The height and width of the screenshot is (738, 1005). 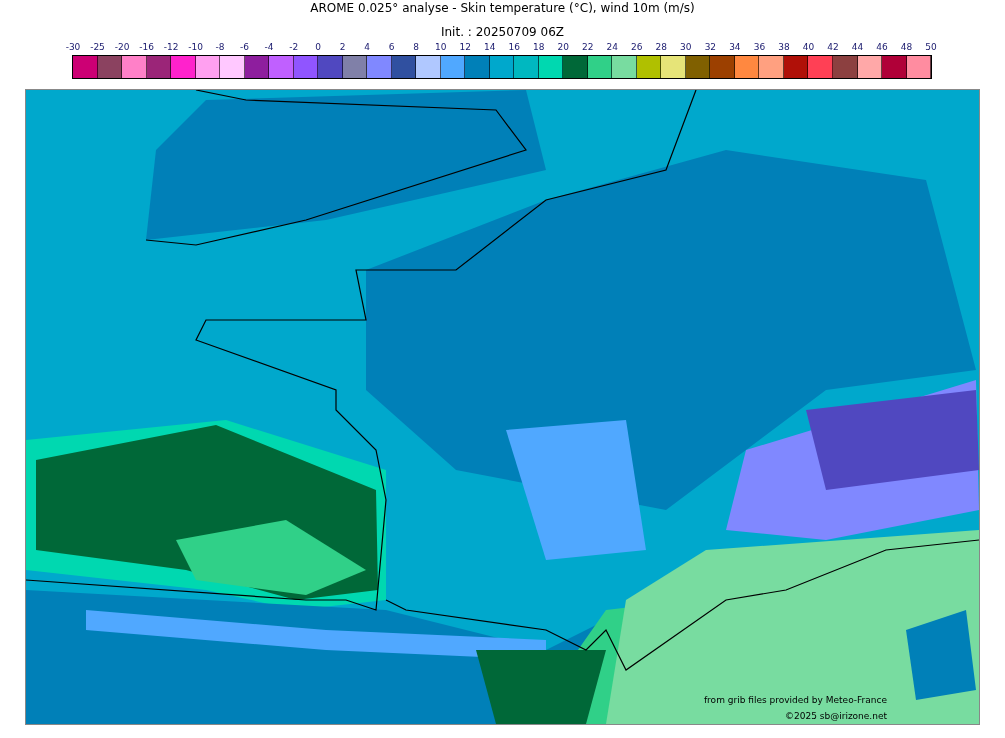 What do you see at coordinates (97, 47) in the screenshot?
I see `legend-tick-label: -25` at bounding box center [97, 47].